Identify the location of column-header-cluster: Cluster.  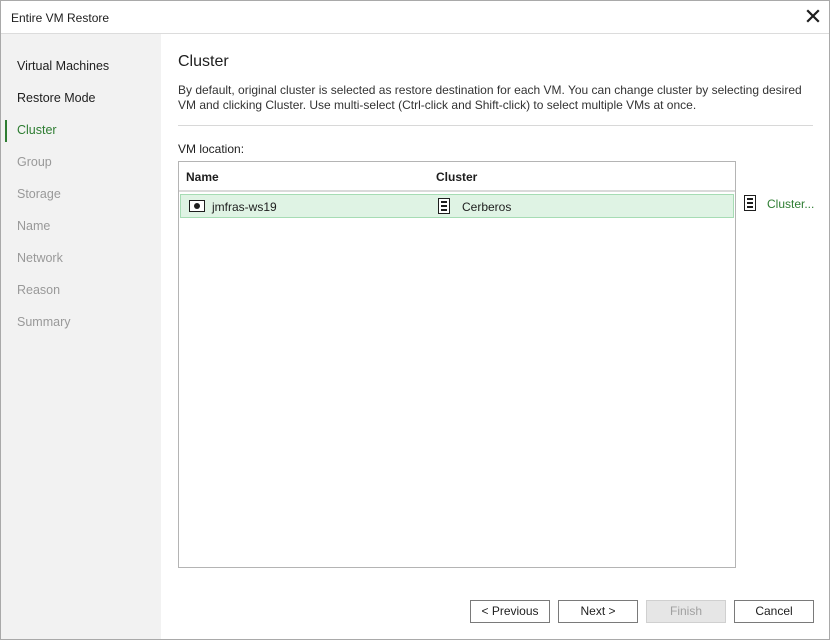
(456, 177).